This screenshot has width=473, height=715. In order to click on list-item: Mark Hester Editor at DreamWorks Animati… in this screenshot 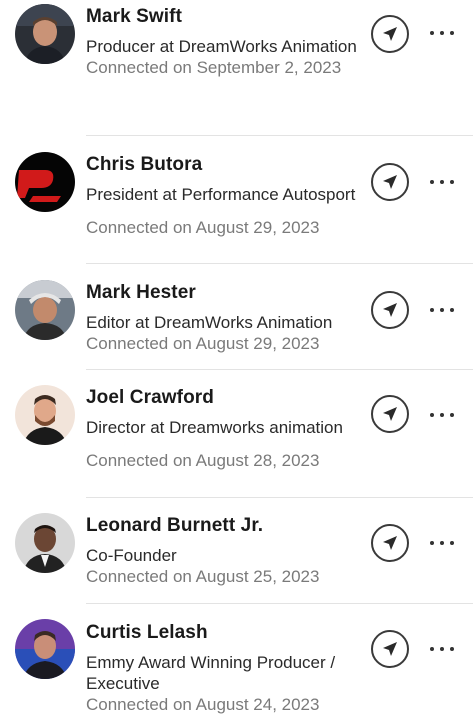, I will do `click(236, 317)`.